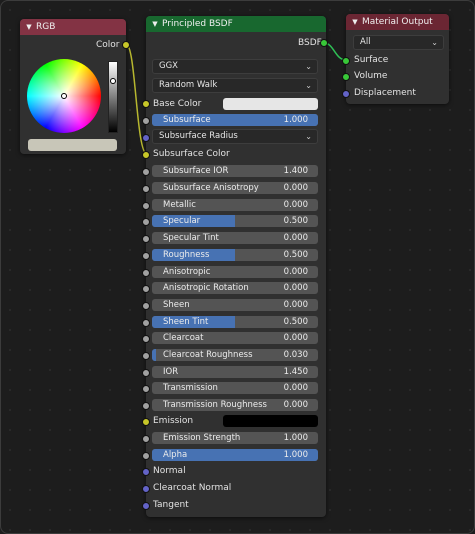 The width and height of the screenshot is (475, 534). What do you see at coordinates (235, 66) in the screenshot?
I see `distribution-dropdown: GGX ⌄` at bounding box center [235, 66].